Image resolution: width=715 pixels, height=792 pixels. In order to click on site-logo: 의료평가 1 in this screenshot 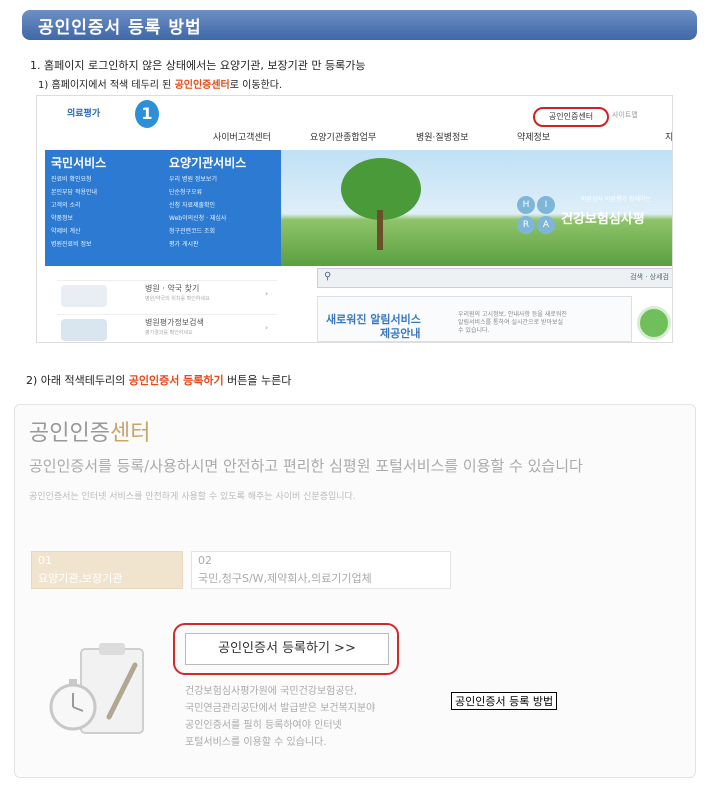, I will do `click(105, 114)`.